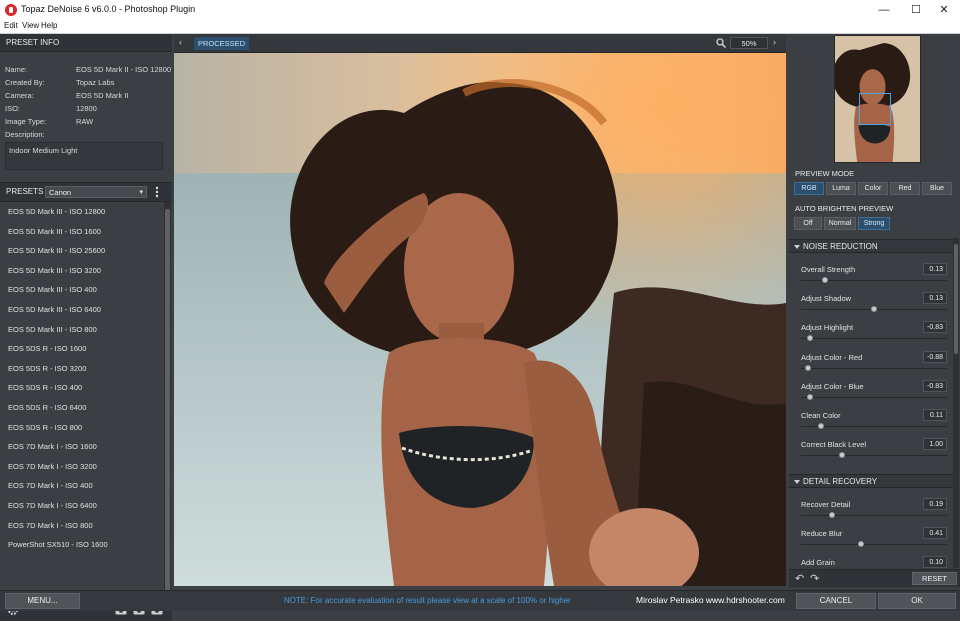 This screenshot has height=621, width=960. I want to click on preview-mode-rgb: RGB, so click(809, 188).